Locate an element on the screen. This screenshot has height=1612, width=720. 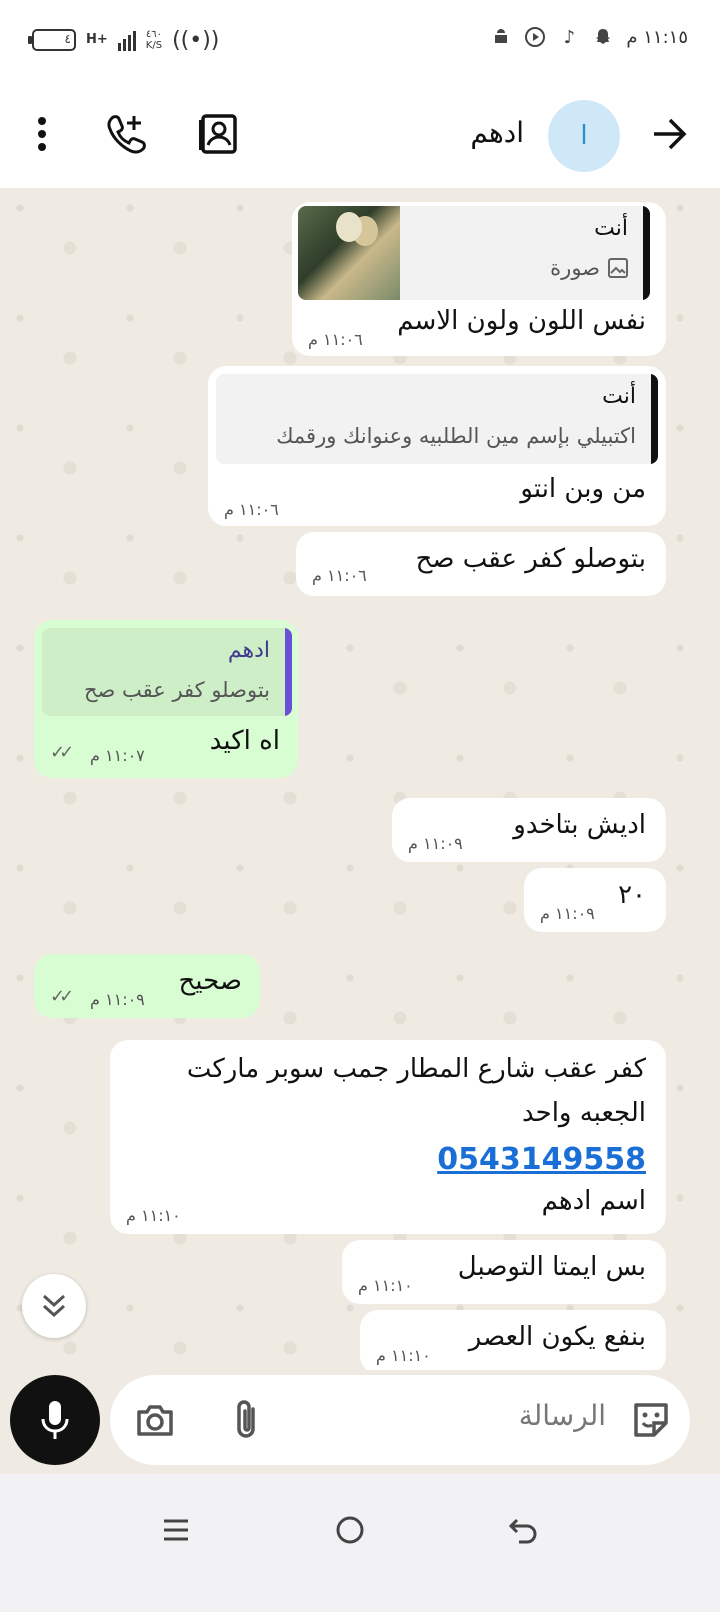
quote-text: اكتبيلي بإسم مين الطلبيه وعنوانك ورقمك is located at coordinates (456, 436).